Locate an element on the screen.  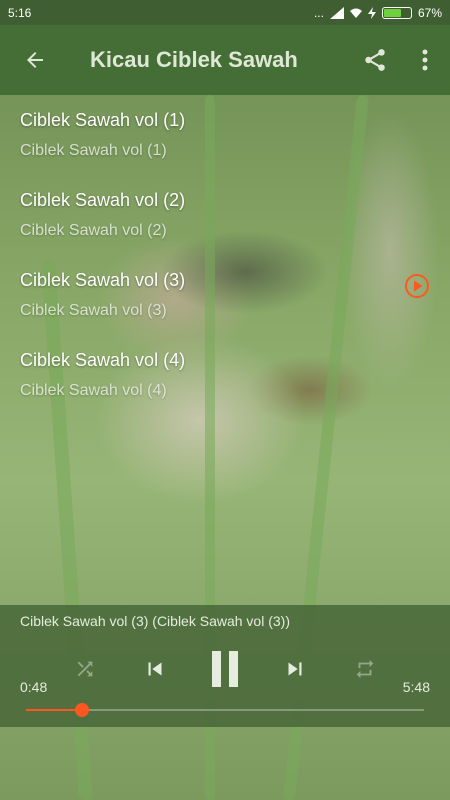
signal-icon is located at coordinates (336, 12).